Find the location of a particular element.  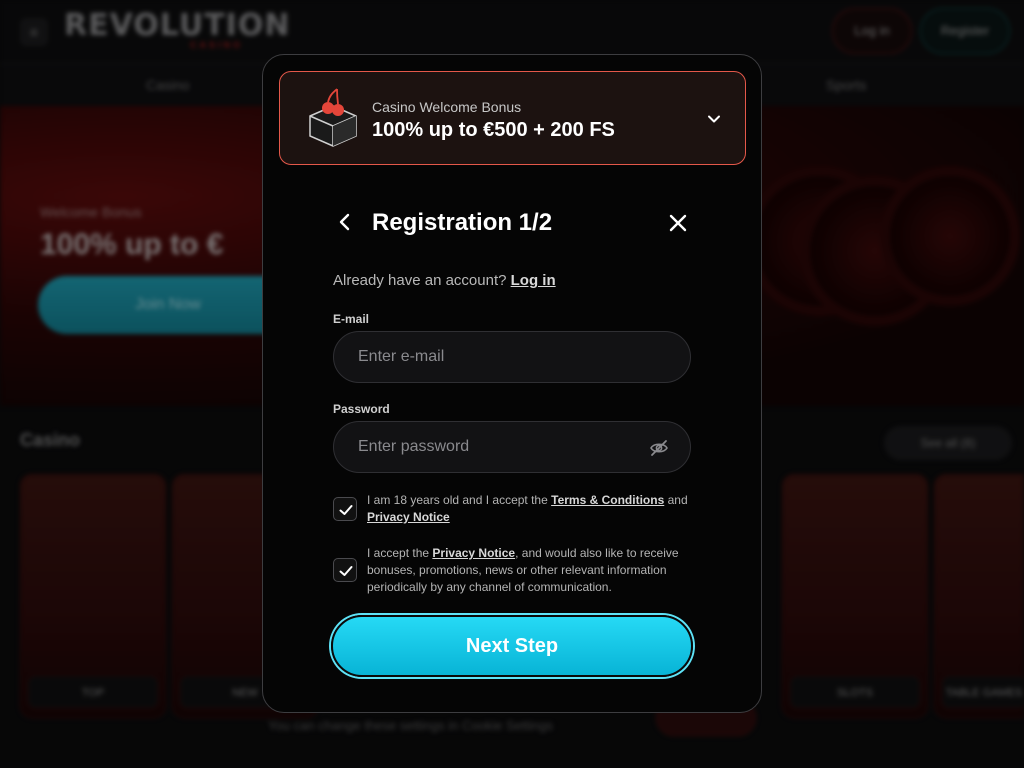

consent-text: I accept the is located at coordinates (398, 553).